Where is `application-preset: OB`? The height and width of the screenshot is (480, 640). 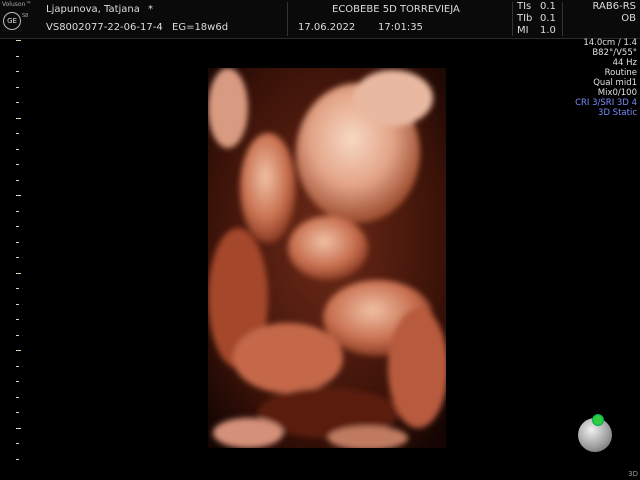
application-preset: OB is located at coordinates (628, 18).